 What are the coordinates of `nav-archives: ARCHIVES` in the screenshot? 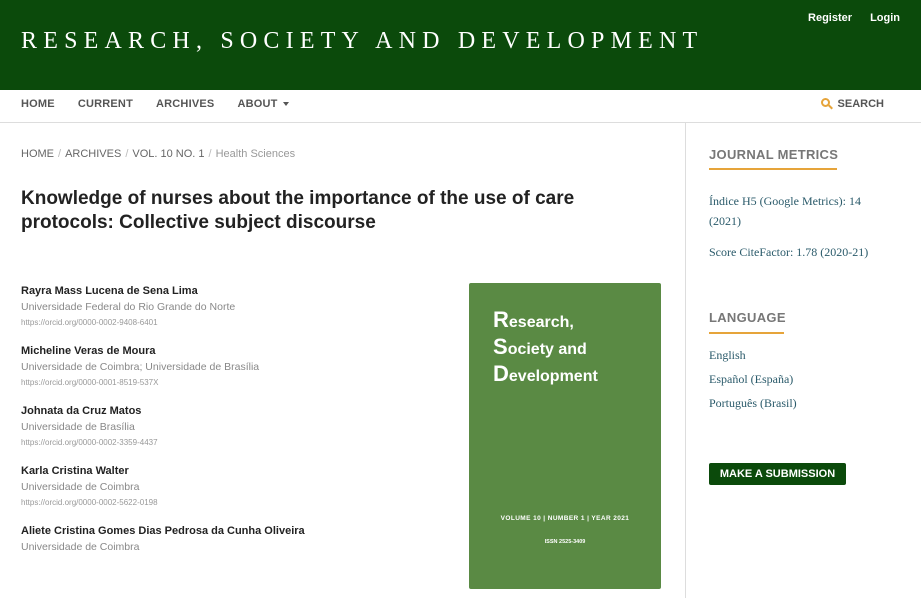 It's located at (185, 104).